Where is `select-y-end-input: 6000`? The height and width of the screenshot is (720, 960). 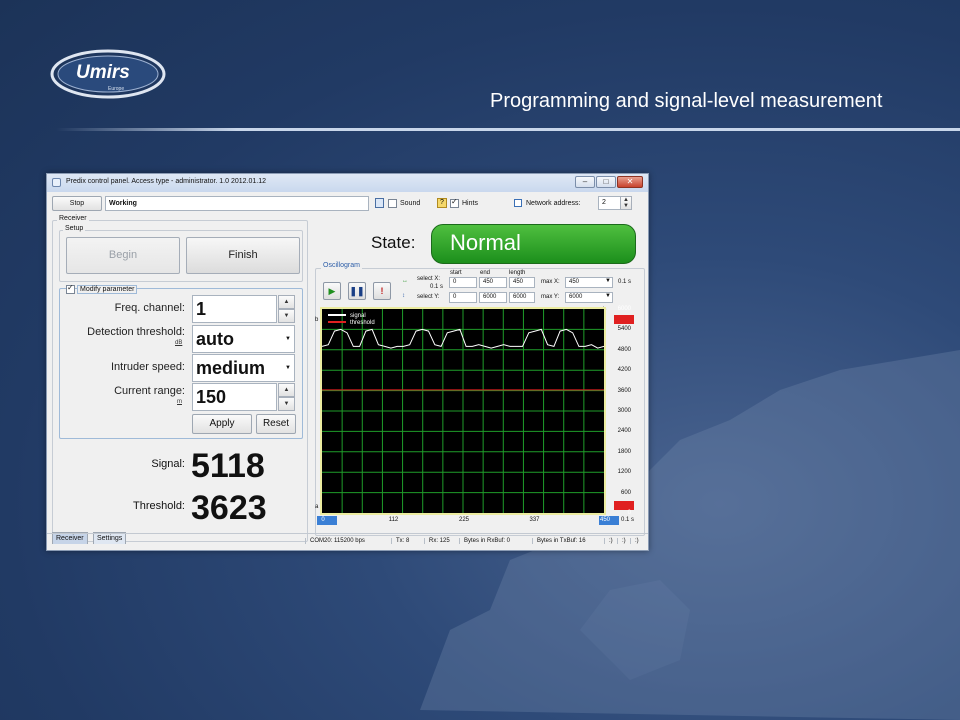
select-y-end-input: 6000 is located at coordinates (493, 297).